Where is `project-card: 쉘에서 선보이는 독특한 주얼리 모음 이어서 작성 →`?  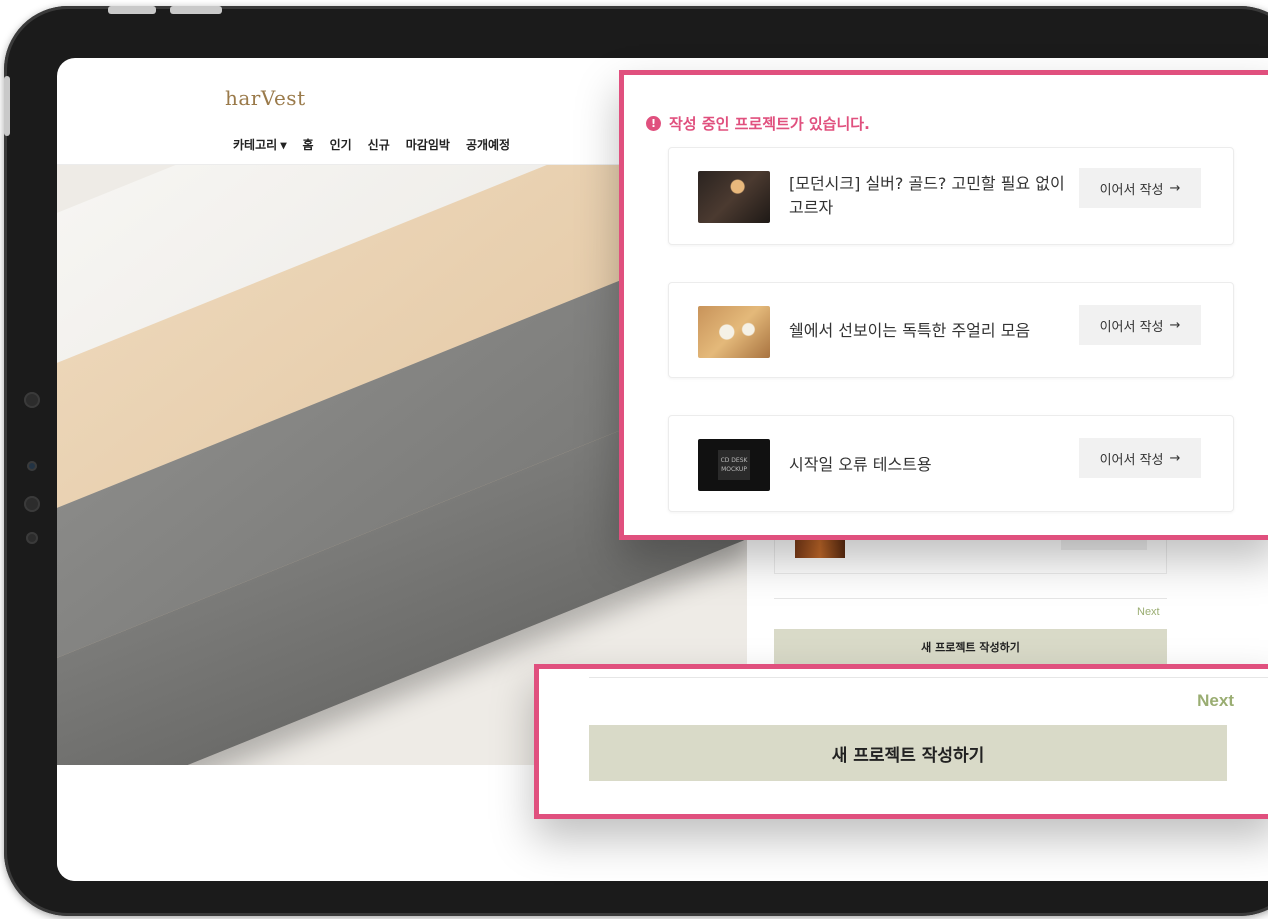 project-card: 쉘에서 선보이는 독특한 주얼리 모음 이어서 작성 → is located at coordinates (951, 330).